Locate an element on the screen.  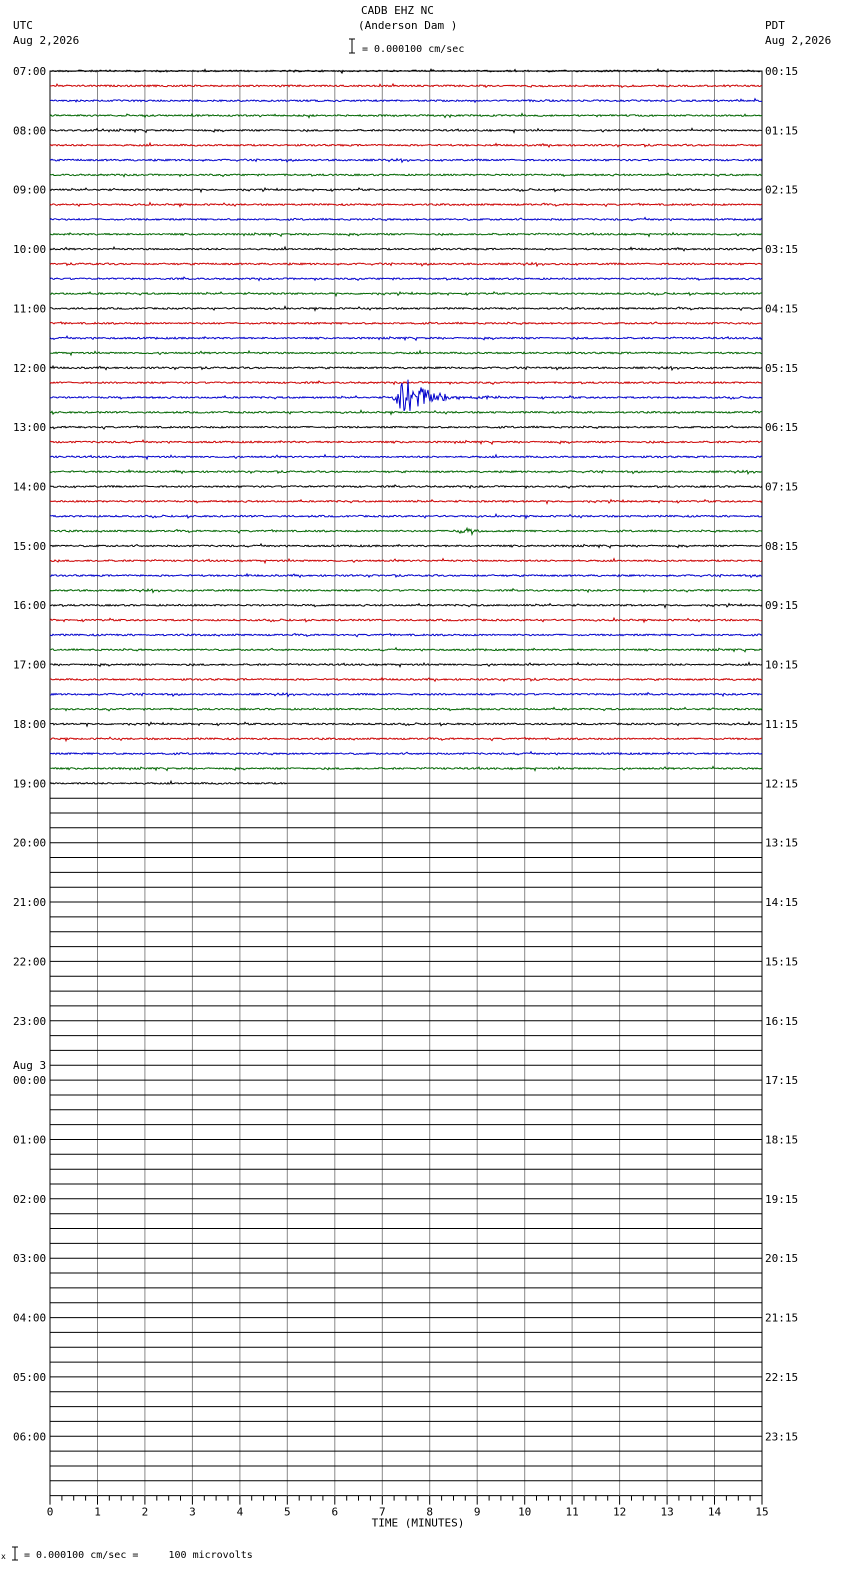
pdt-hour-label: 23:15 is located at coordinates (781, 1436).